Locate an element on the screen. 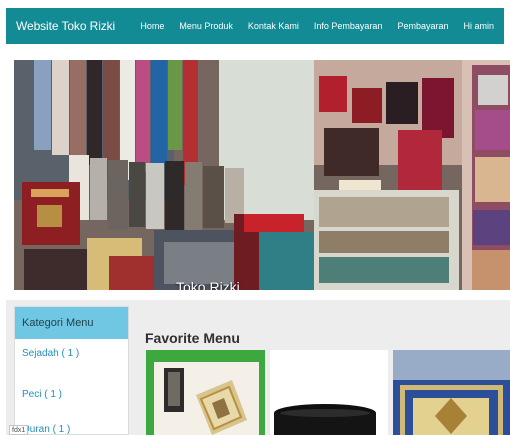 The image size is (510, 435). category-list: Sejadah ( 1 ) Peci ( 1 ) Quran ( 1 ) is located at coordinates (71, 386).